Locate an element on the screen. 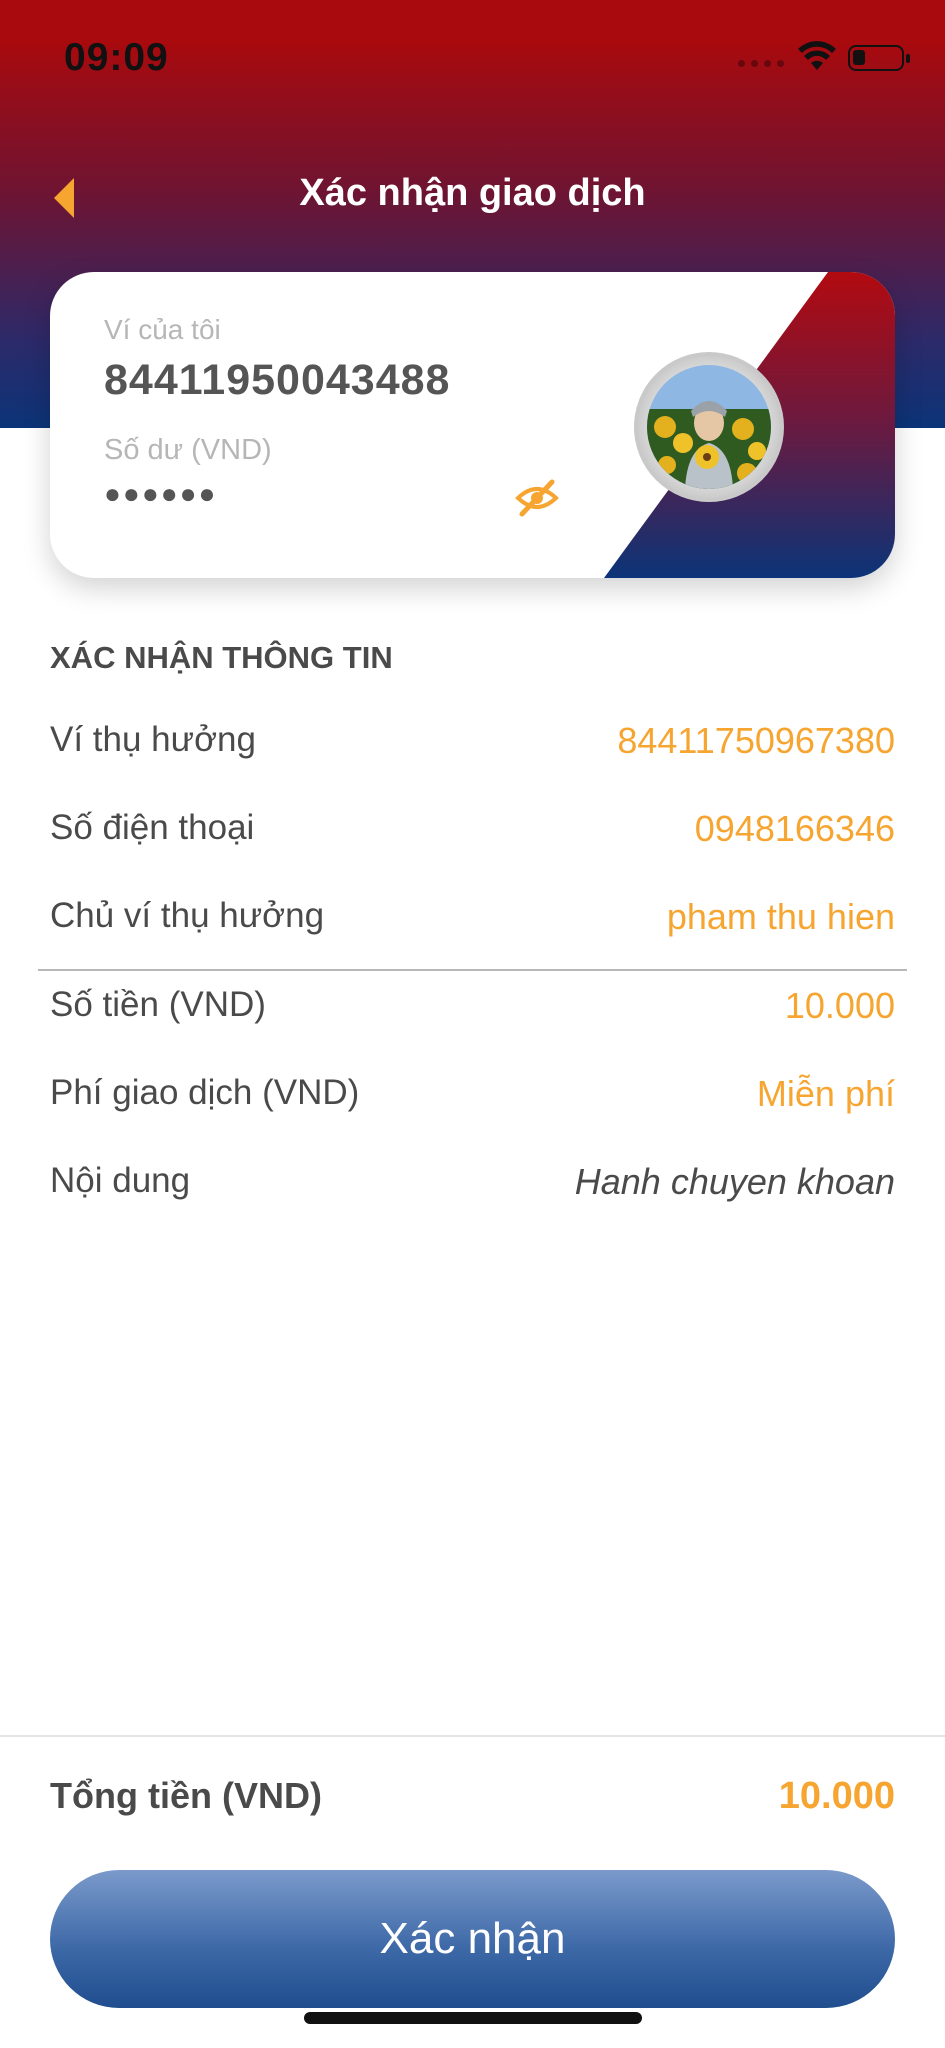 This screenshot has height=2048, width=945. row-value: pham thu hien is located at coordinates (780, 916).